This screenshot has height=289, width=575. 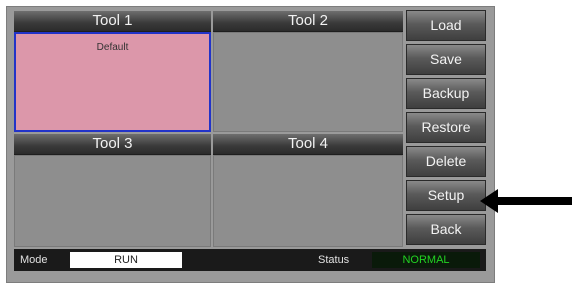 I want to click on status-value: NORMAL, so click(x=426, y=260).